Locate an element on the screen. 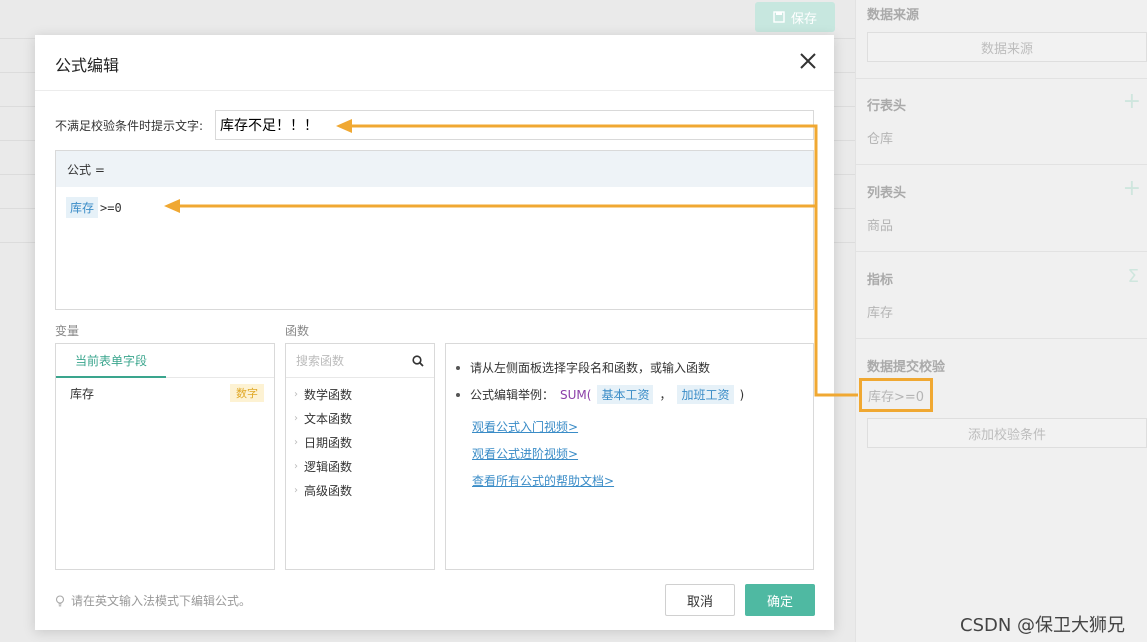 This screenshot has width=1147, height=642. tab-label: 当前表单字段 is located at coordinates (110, 360).